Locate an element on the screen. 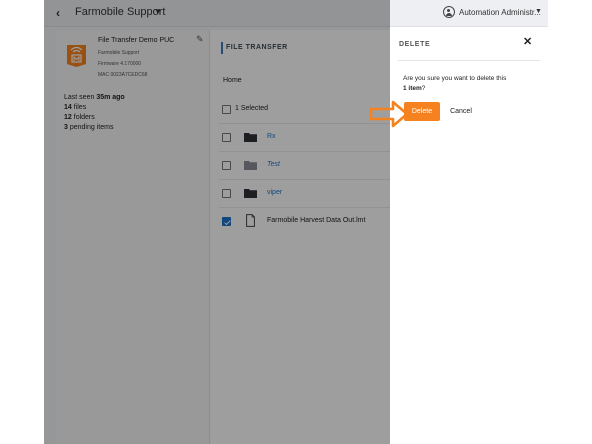 This screenshot has height=444, width=592. confirm-message: Are you sure you want to delete this is located at coordinates (455, 78).